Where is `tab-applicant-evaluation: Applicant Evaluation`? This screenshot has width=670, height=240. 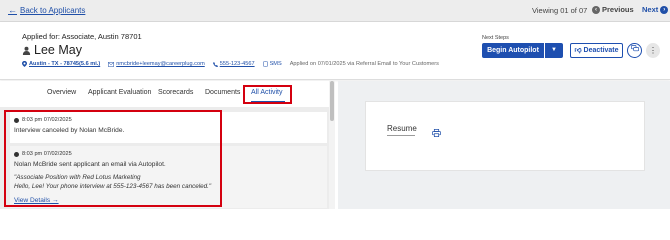
tab-applicant-evaluation: Applicant Evaluation is located at coordinates (119, 92).